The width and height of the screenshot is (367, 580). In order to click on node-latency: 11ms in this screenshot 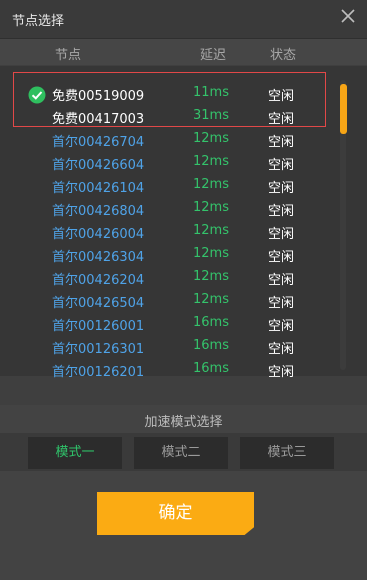, I will do `click(211, 92)`.